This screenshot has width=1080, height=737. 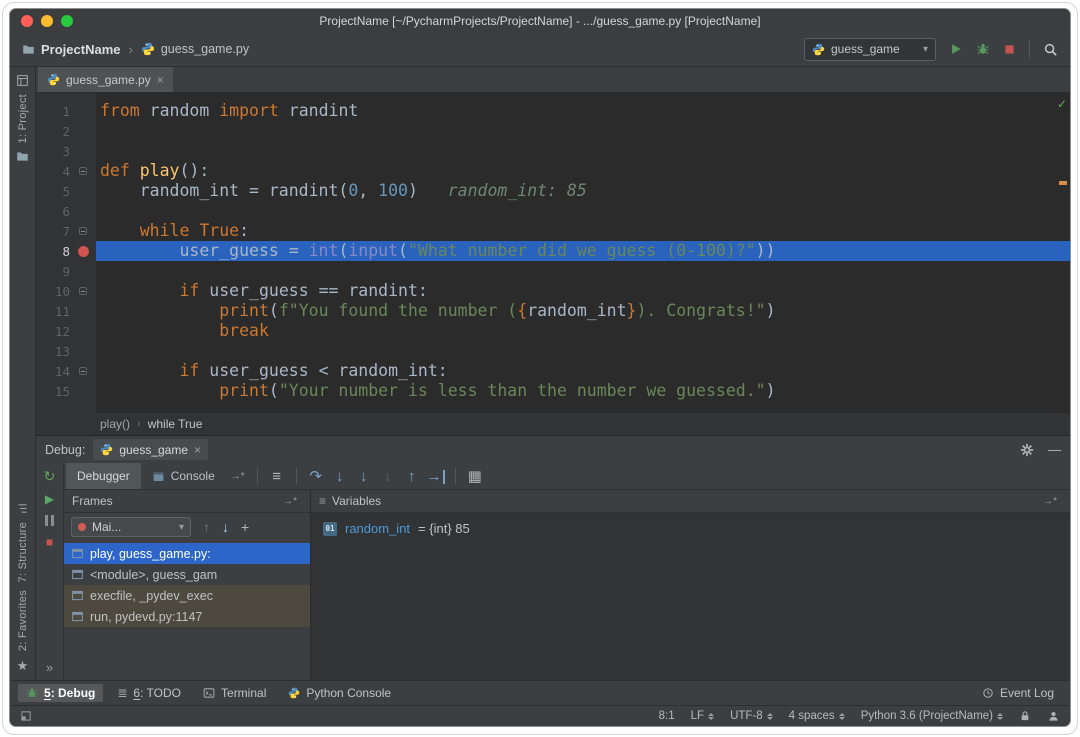 I want to click on sidebar-item-favorites: 2: Favorites, so click(x=23, y=620).